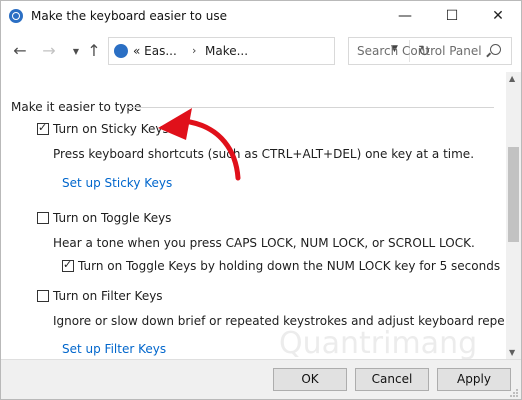 The height and width of the screenshot is (400, 522). What do you see at coordinates (94, 51) in the screenshot?
I see `arrow-up-icon: ↑` at bounding box center [94, 51].